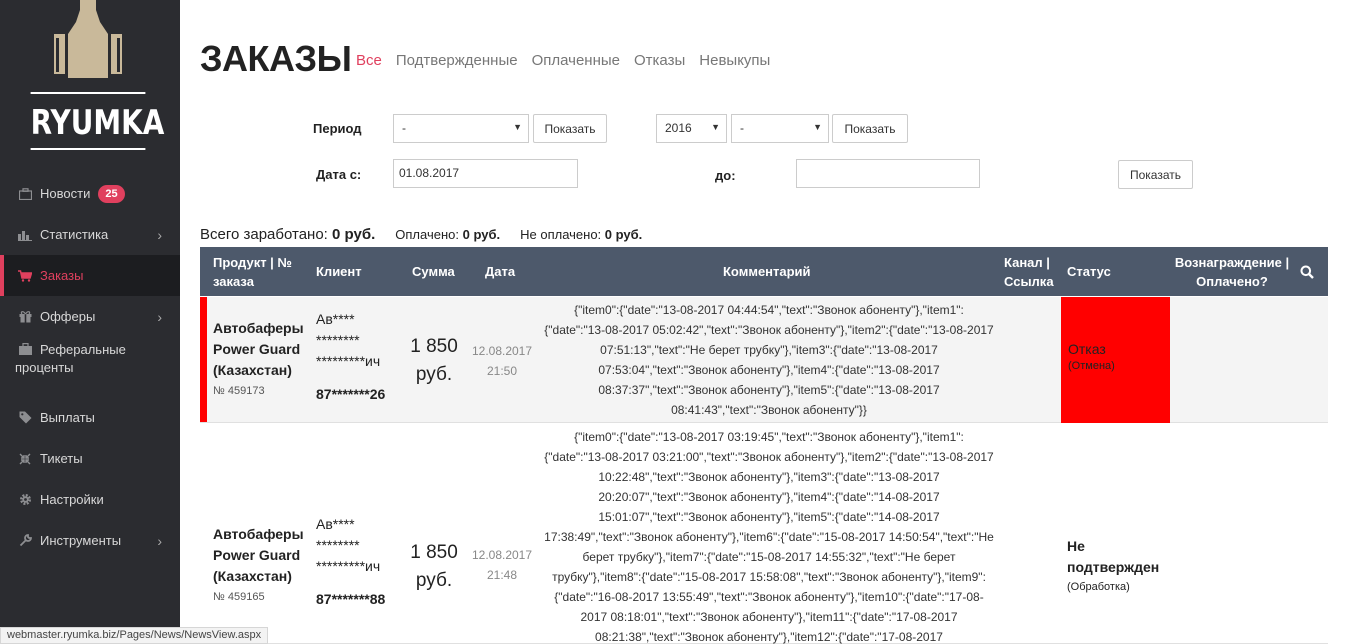 The image size is (1350, 644). Describe the element at coordinates (502, 575) in the screenshot. I see `order-time: 21:48` at that location.